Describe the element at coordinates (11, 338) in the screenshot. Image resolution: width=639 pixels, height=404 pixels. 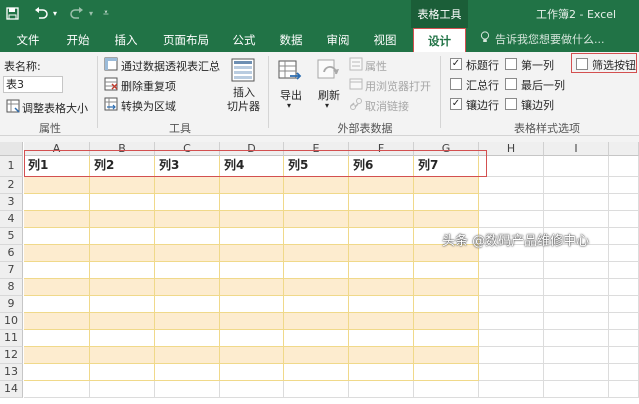
I see `row-header: 11` at that location.